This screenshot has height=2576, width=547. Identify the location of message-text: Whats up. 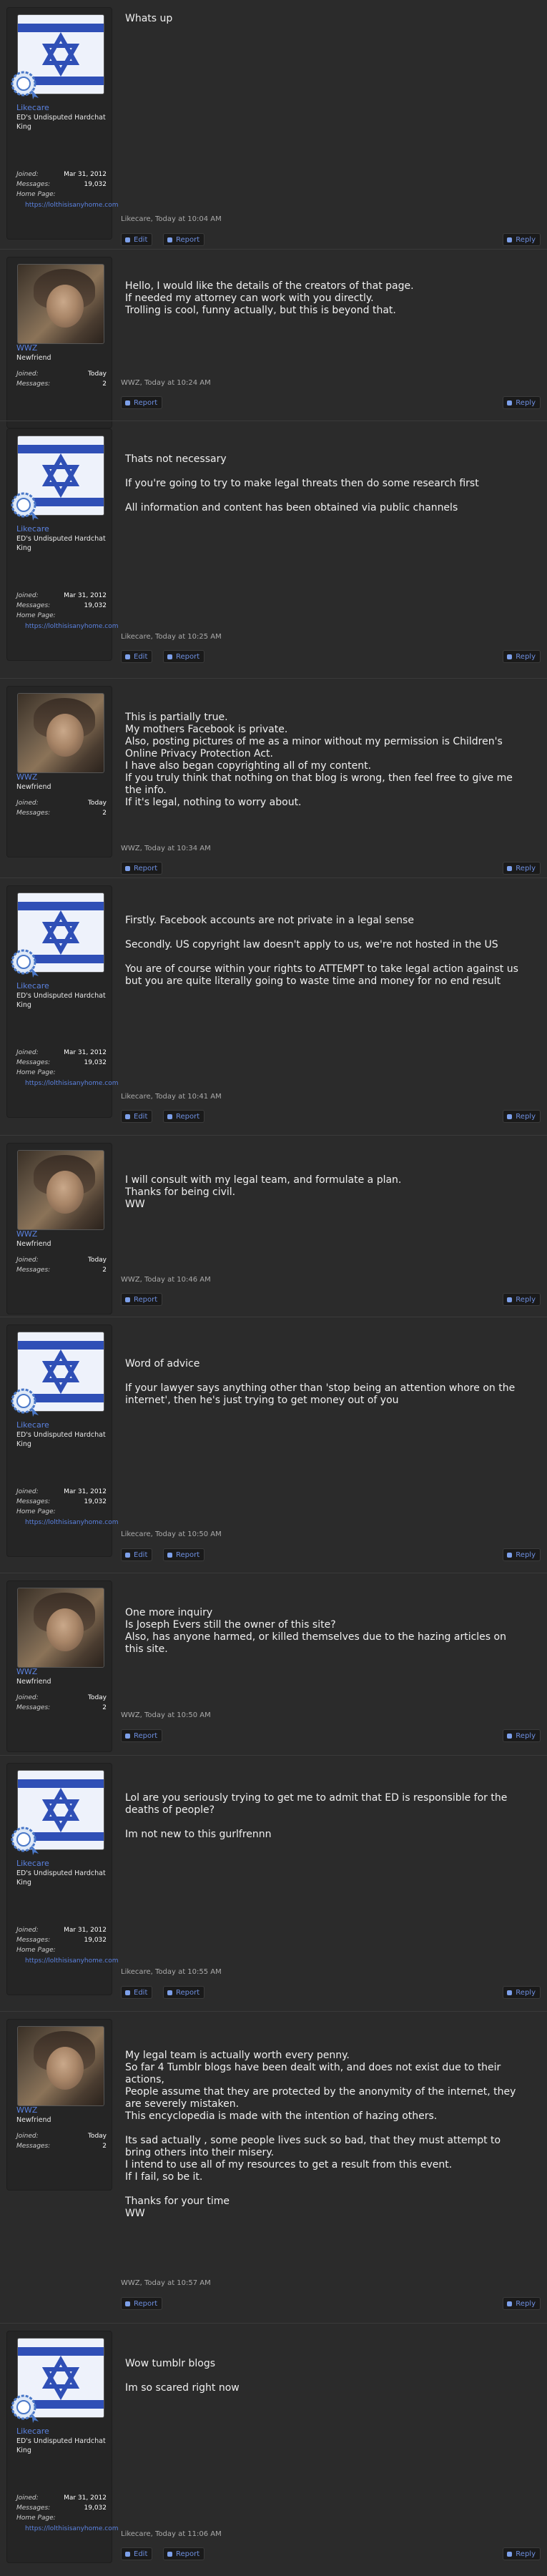
(149, 18).